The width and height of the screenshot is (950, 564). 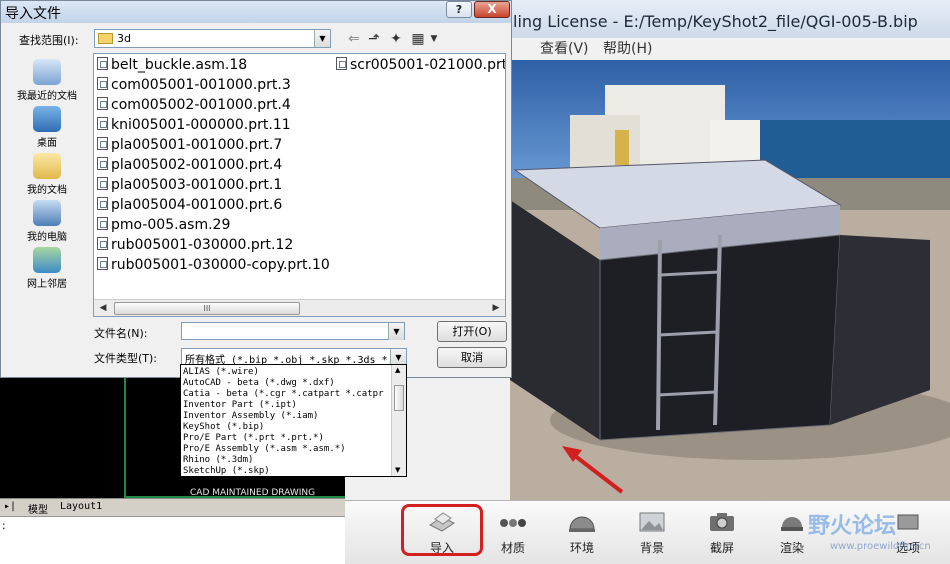 I want to click on screenshot-label: 截屏, so click(x=721, y=548).